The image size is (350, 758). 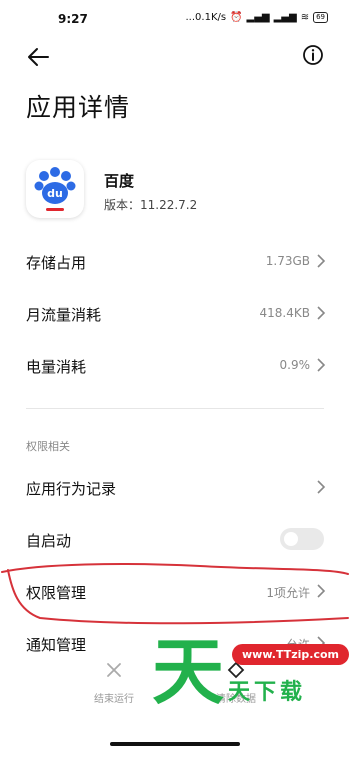 What do you see at coordinates (206, 17) in the screenshot?
I see `net-speed: ...0.1K/s` at bounding box center [206, 17].